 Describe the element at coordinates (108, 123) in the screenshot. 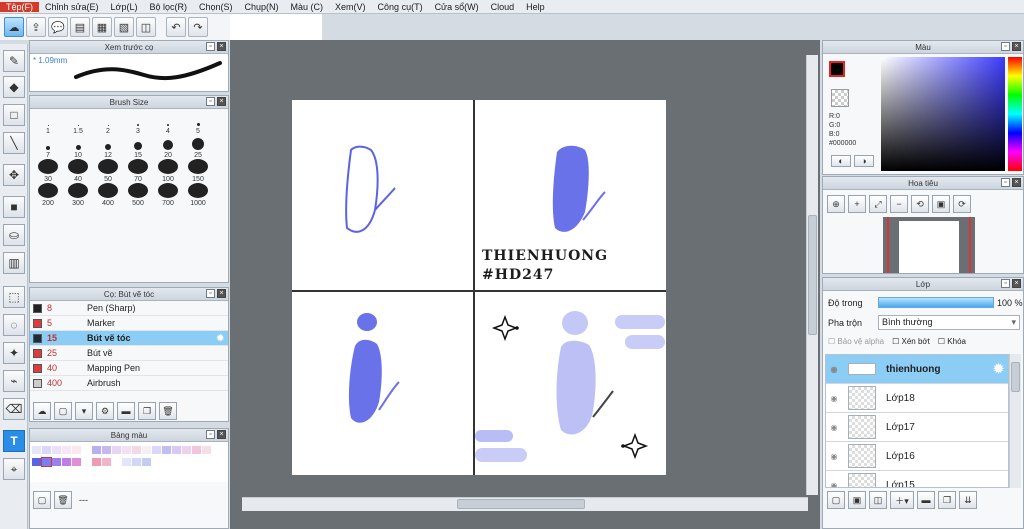

I see `brush-size-option: 2` at that location.